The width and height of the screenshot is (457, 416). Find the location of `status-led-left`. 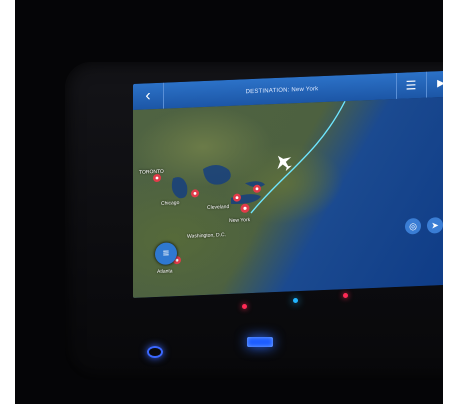

status-led-left is located at coordinates (244, 306).